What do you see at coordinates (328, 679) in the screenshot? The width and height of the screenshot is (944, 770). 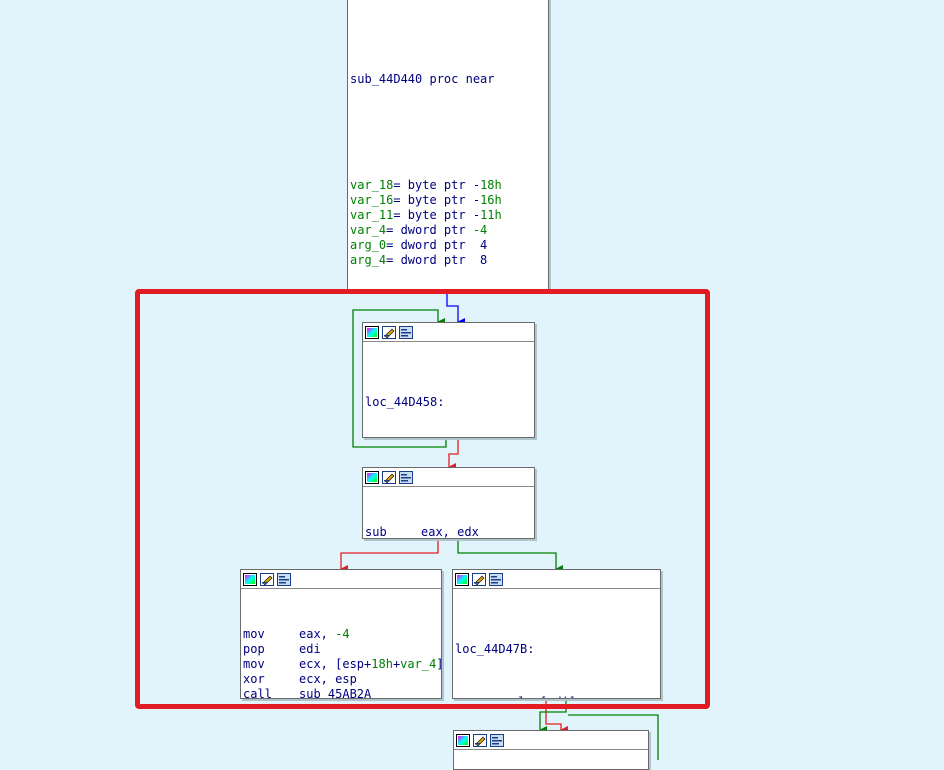 I see `operand: ecx, esp` at bounding box center [328, 679].